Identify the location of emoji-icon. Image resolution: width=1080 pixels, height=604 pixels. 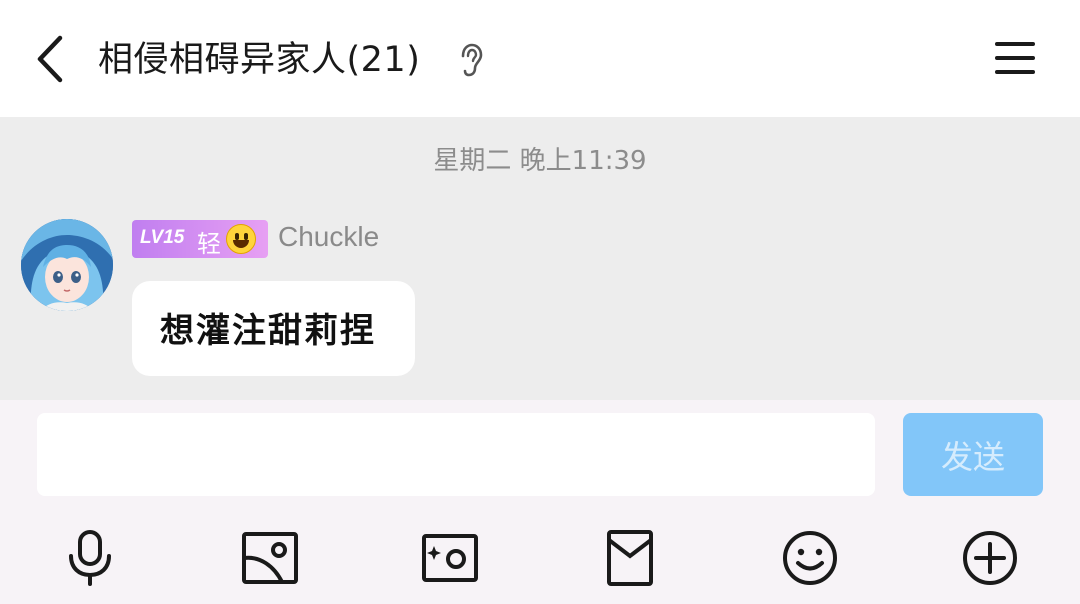
(810, 558).